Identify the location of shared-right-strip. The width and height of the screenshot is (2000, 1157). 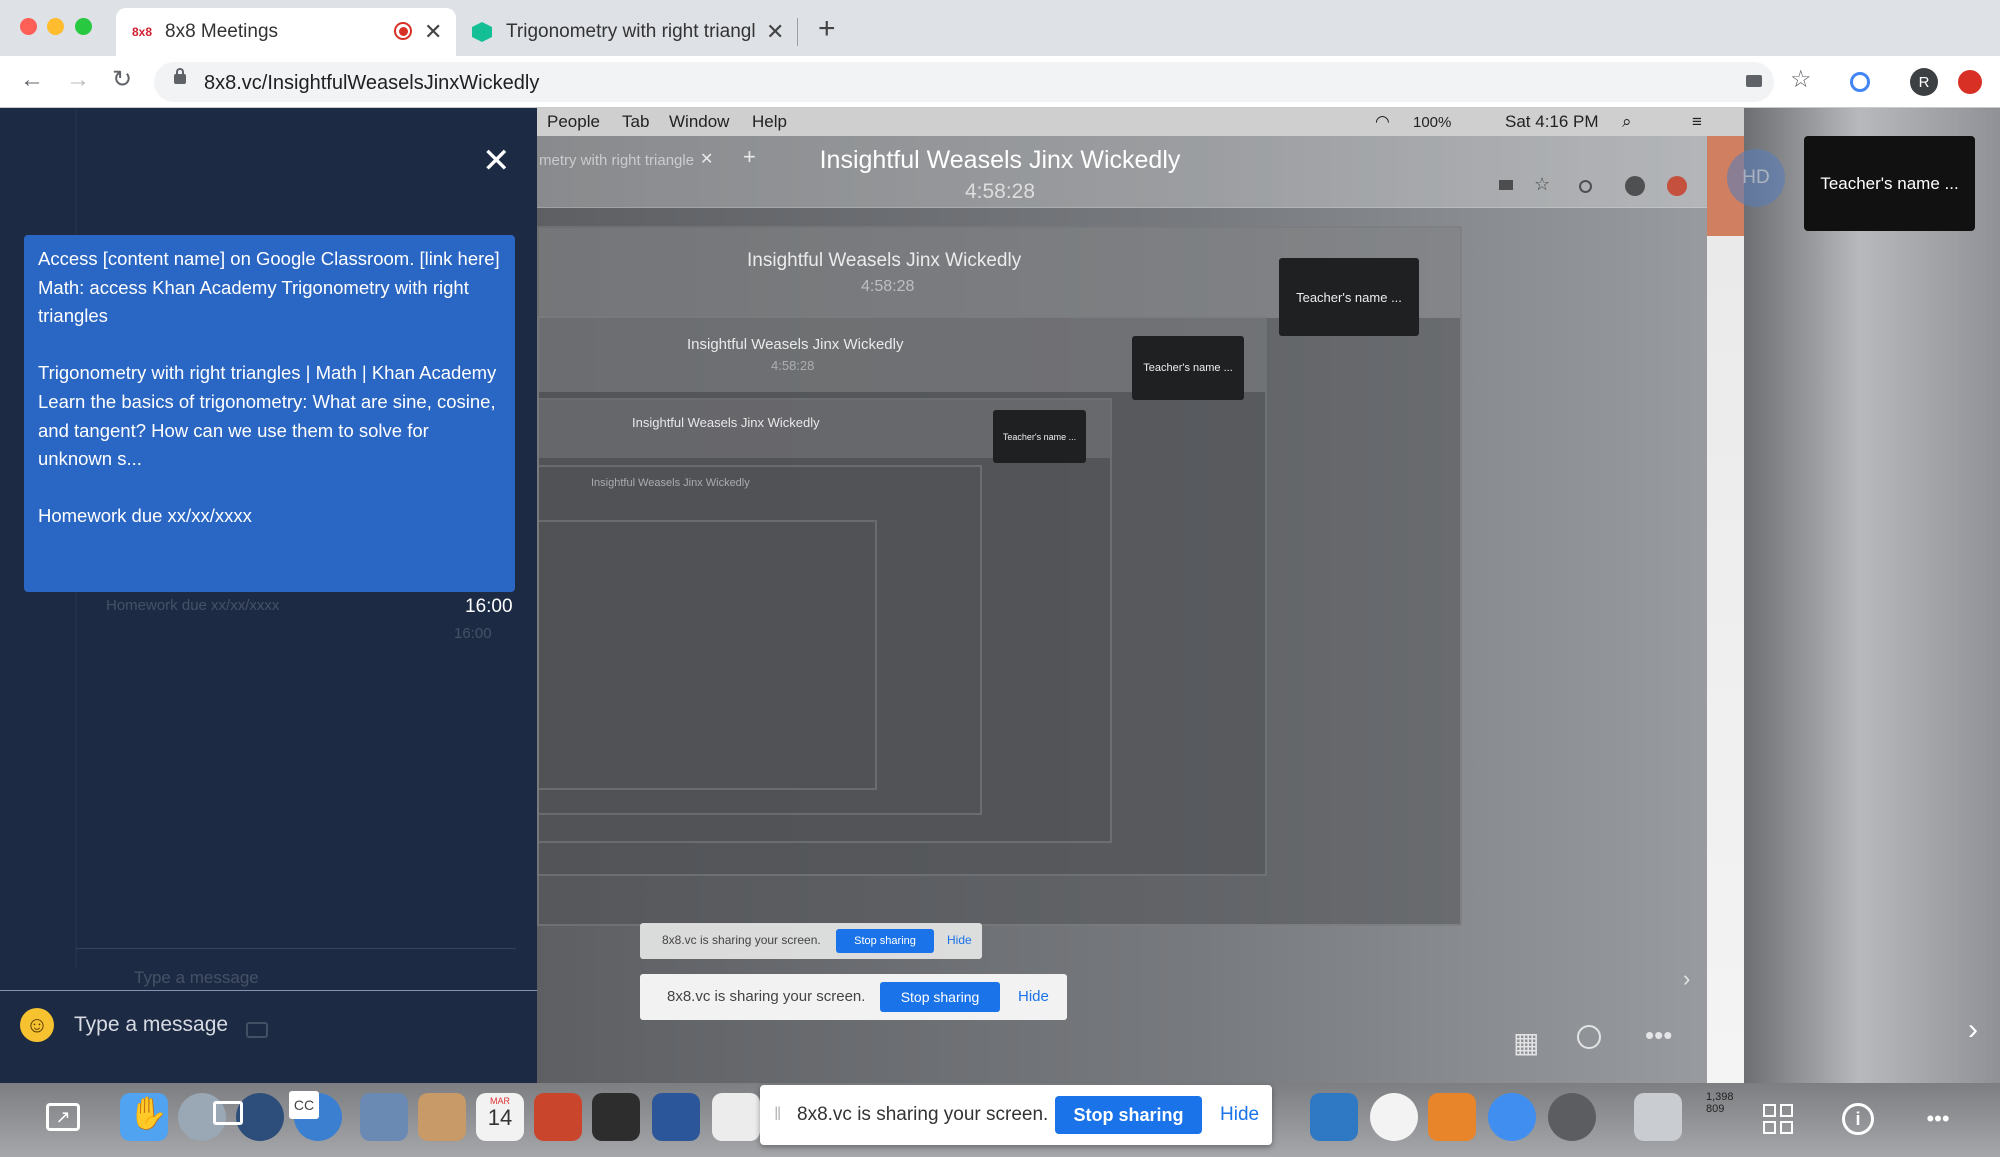
(1725, 609).